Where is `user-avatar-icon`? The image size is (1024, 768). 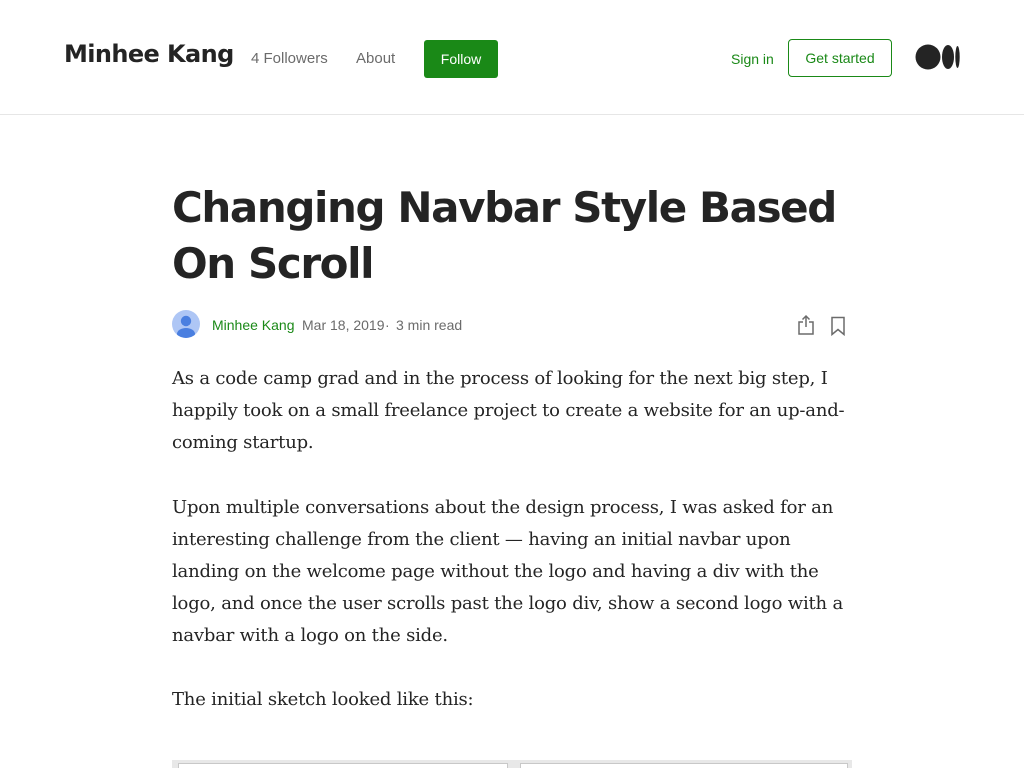
user-avatar-icon is located at coordinates (186, 326).